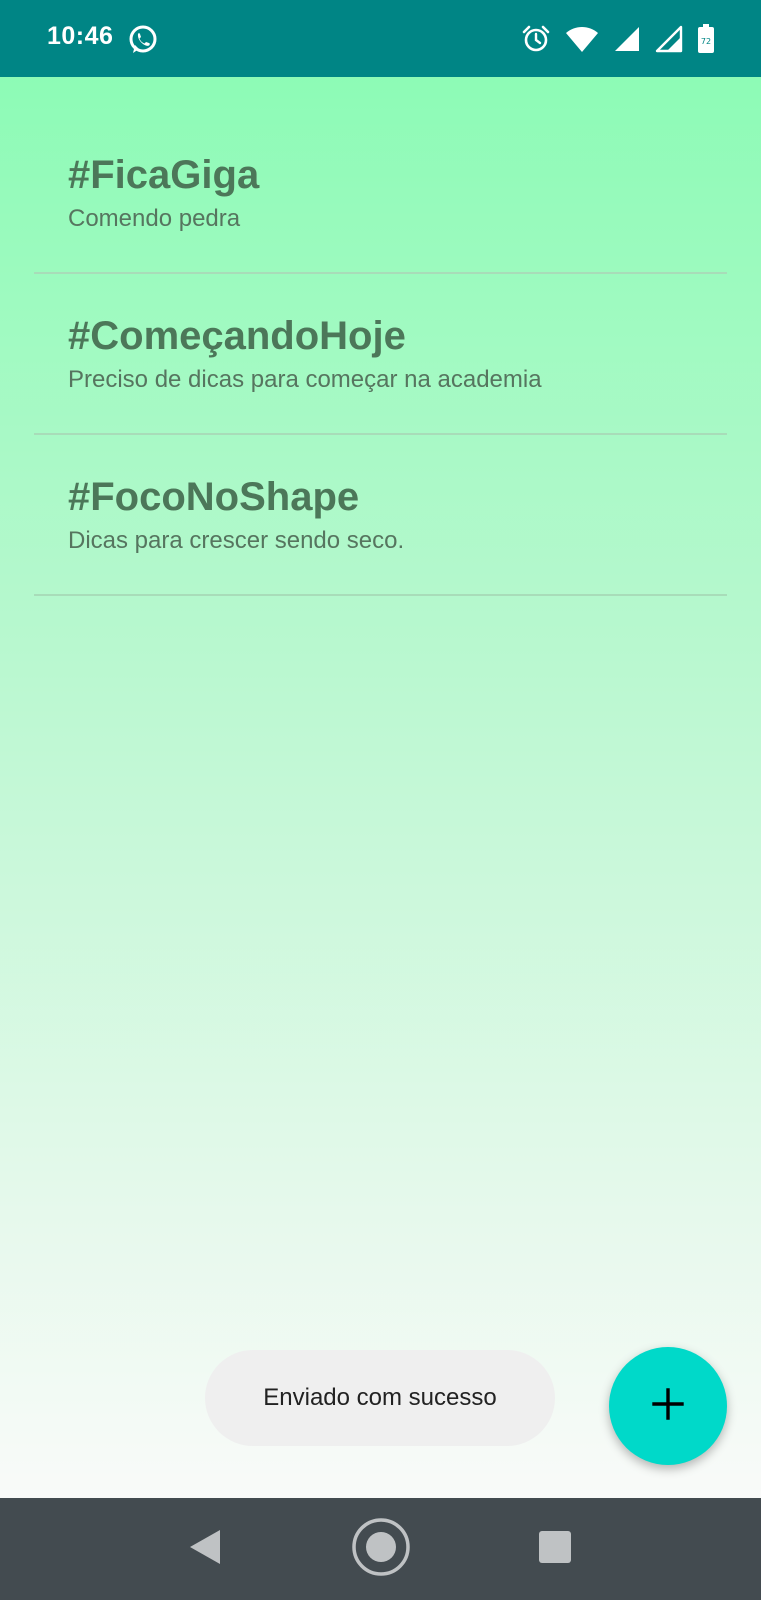 The height and width of the screenshot is (1600, 761). I want to click on add-post-button, so click(668, 1406).